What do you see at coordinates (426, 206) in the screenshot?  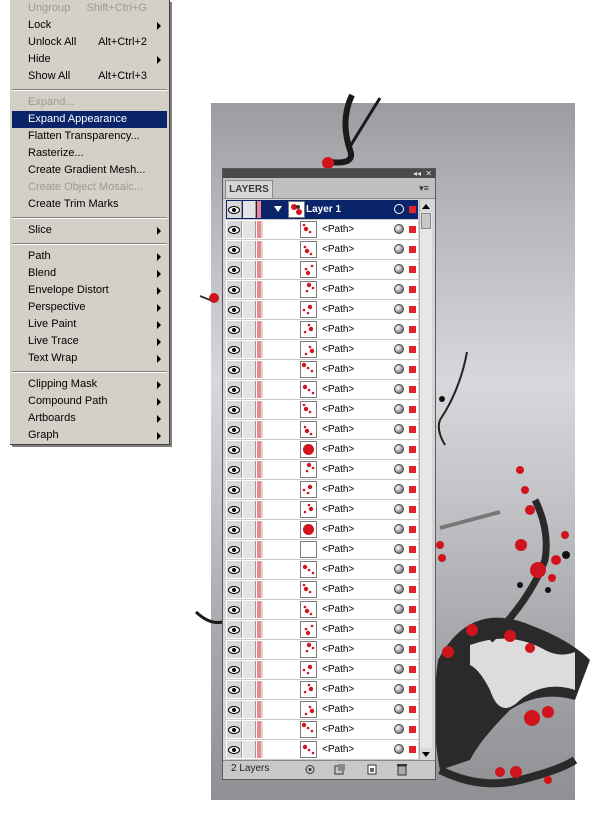 I see `scroll-up-icon` at bounding box center [426, 206].